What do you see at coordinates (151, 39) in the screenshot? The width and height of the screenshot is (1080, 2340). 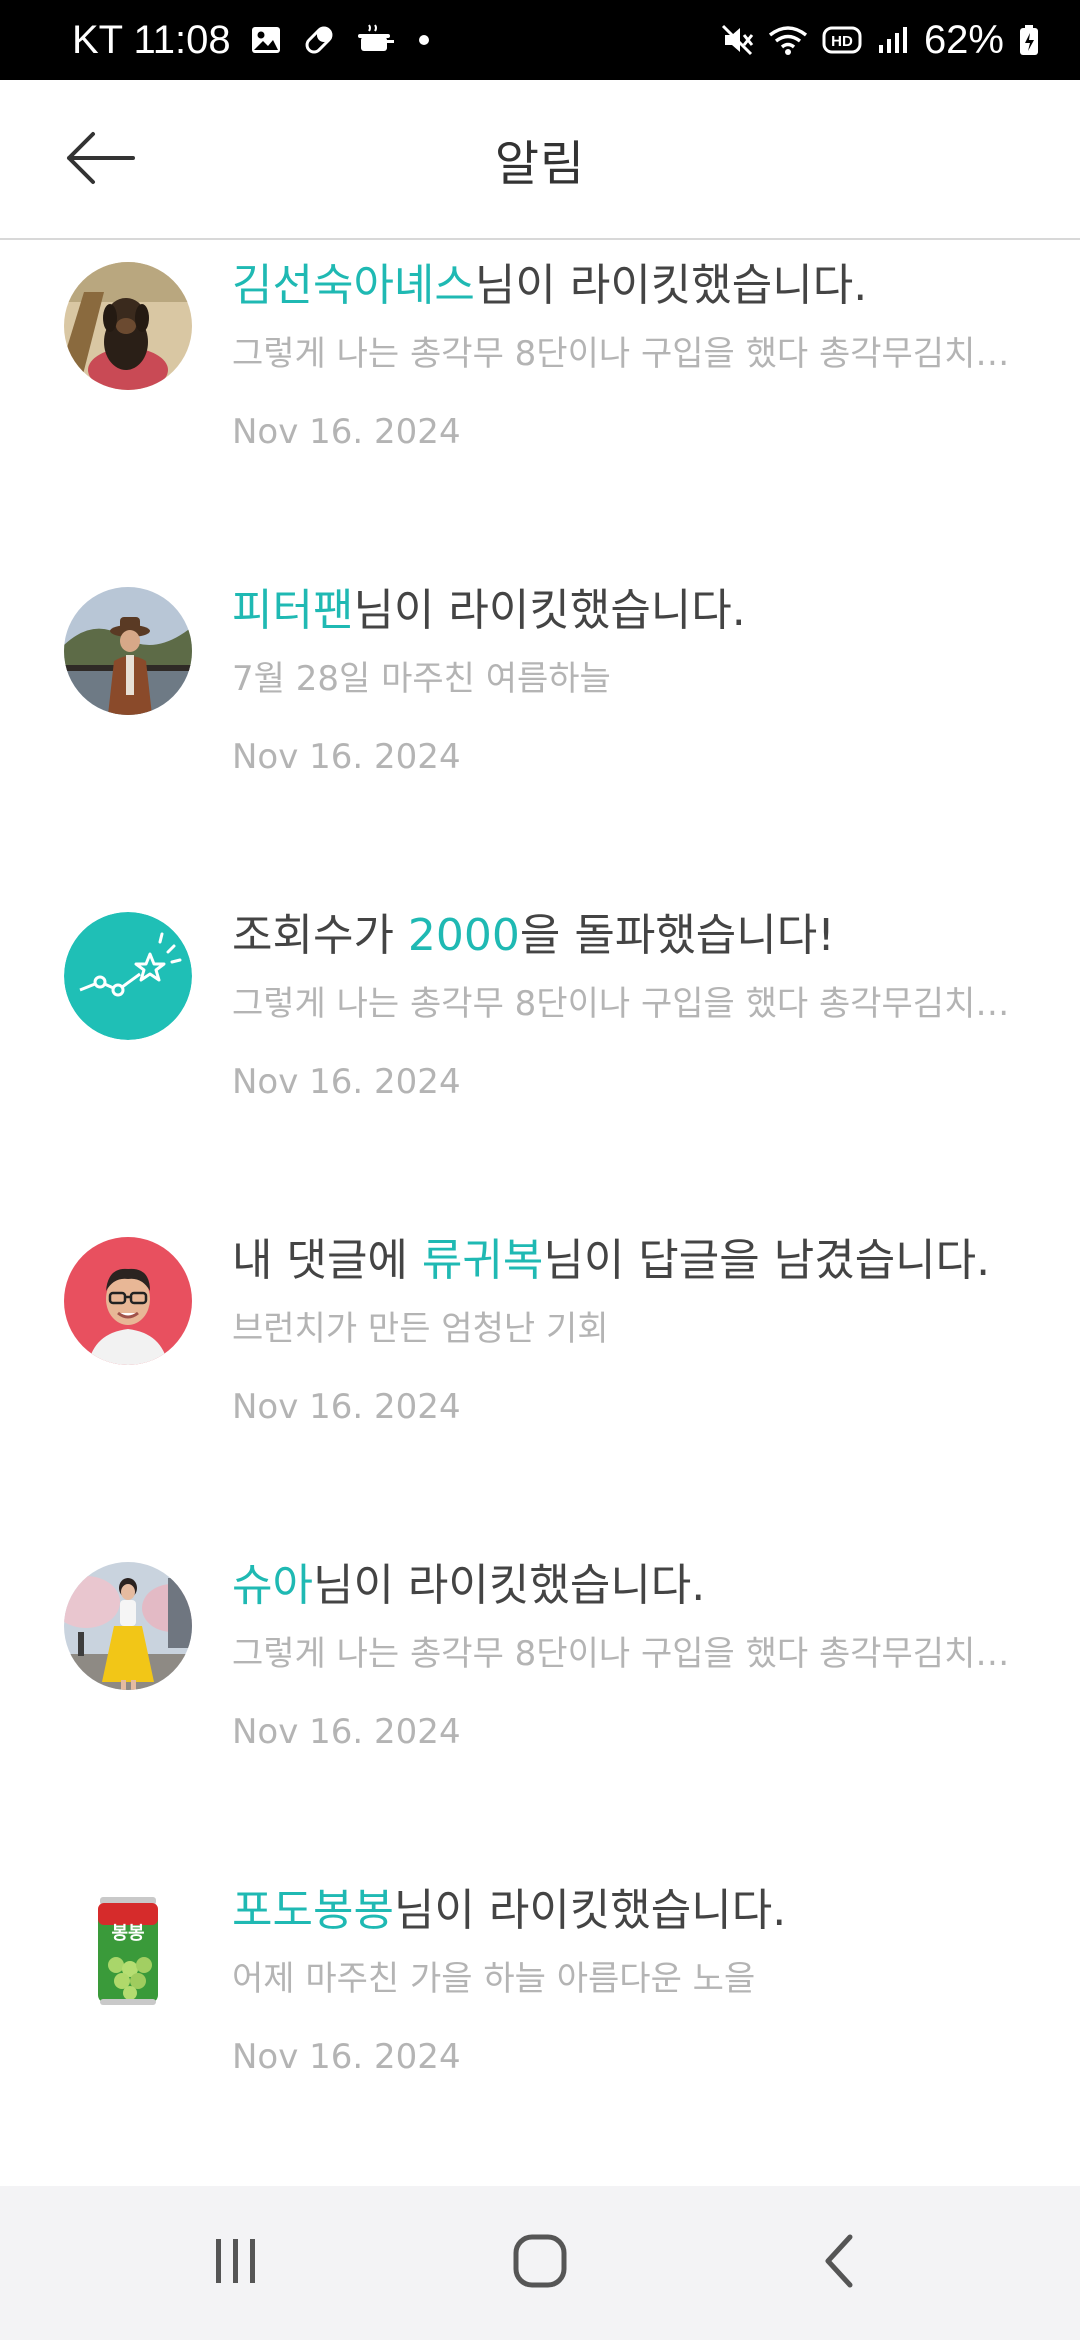 I see `status-time: KT 11:08` at bounding box center [151, 39].